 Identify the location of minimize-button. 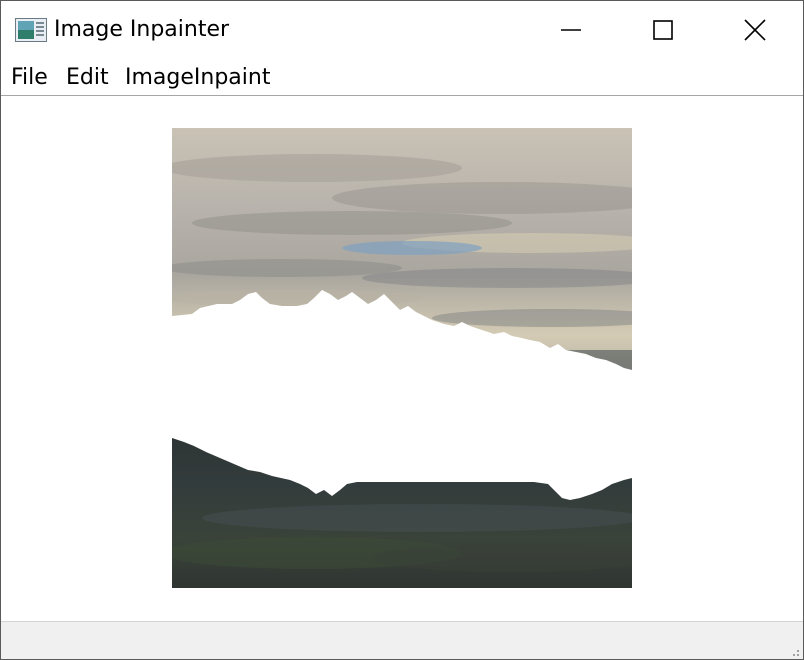
(571, 30).